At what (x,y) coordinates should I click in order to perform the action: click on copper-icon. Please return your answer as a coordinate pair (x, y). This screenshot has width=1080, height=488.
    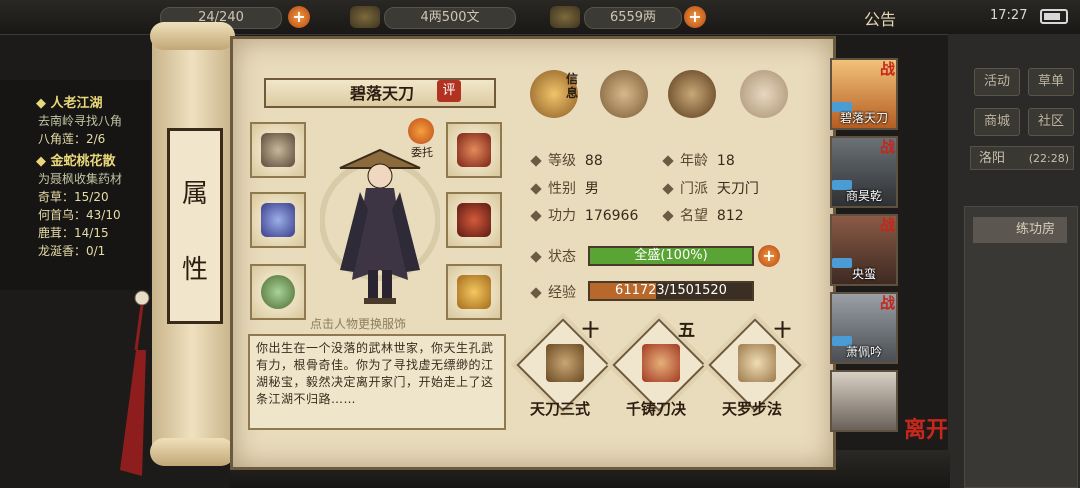
    Looking at the image, I should click on (365, 17).